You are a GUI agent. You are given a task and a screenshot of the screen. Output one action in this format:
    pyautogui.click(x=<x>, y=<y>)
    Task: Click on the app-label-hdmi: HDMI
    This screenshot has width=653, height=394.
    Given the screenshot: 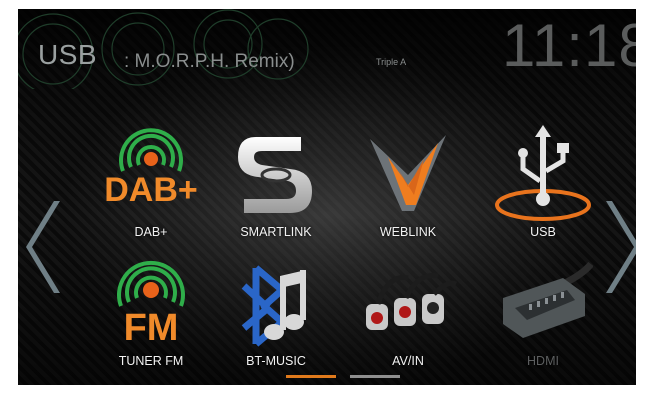 What is the action you would take?
    pyautogui.click(x=543, y=361)
    